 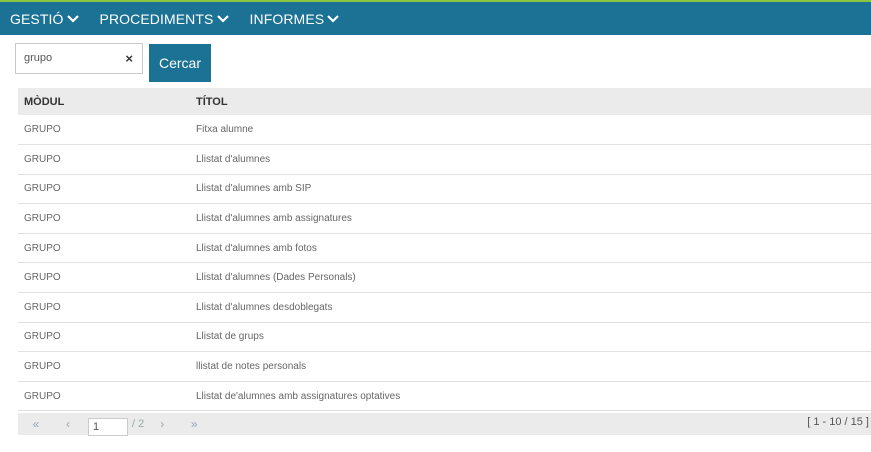 I want to click on cell-titol: Llistat d'alumnes, so click(x=233, y=159).